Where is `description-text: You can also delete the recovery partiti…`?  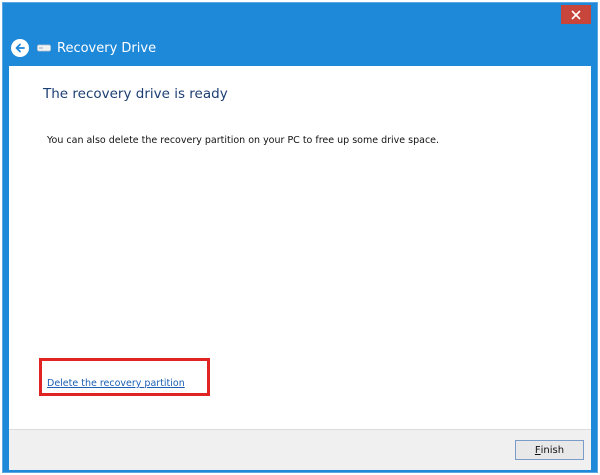
description-text: You can also delete the recovery partiti… is located at coordinates (243, 140).